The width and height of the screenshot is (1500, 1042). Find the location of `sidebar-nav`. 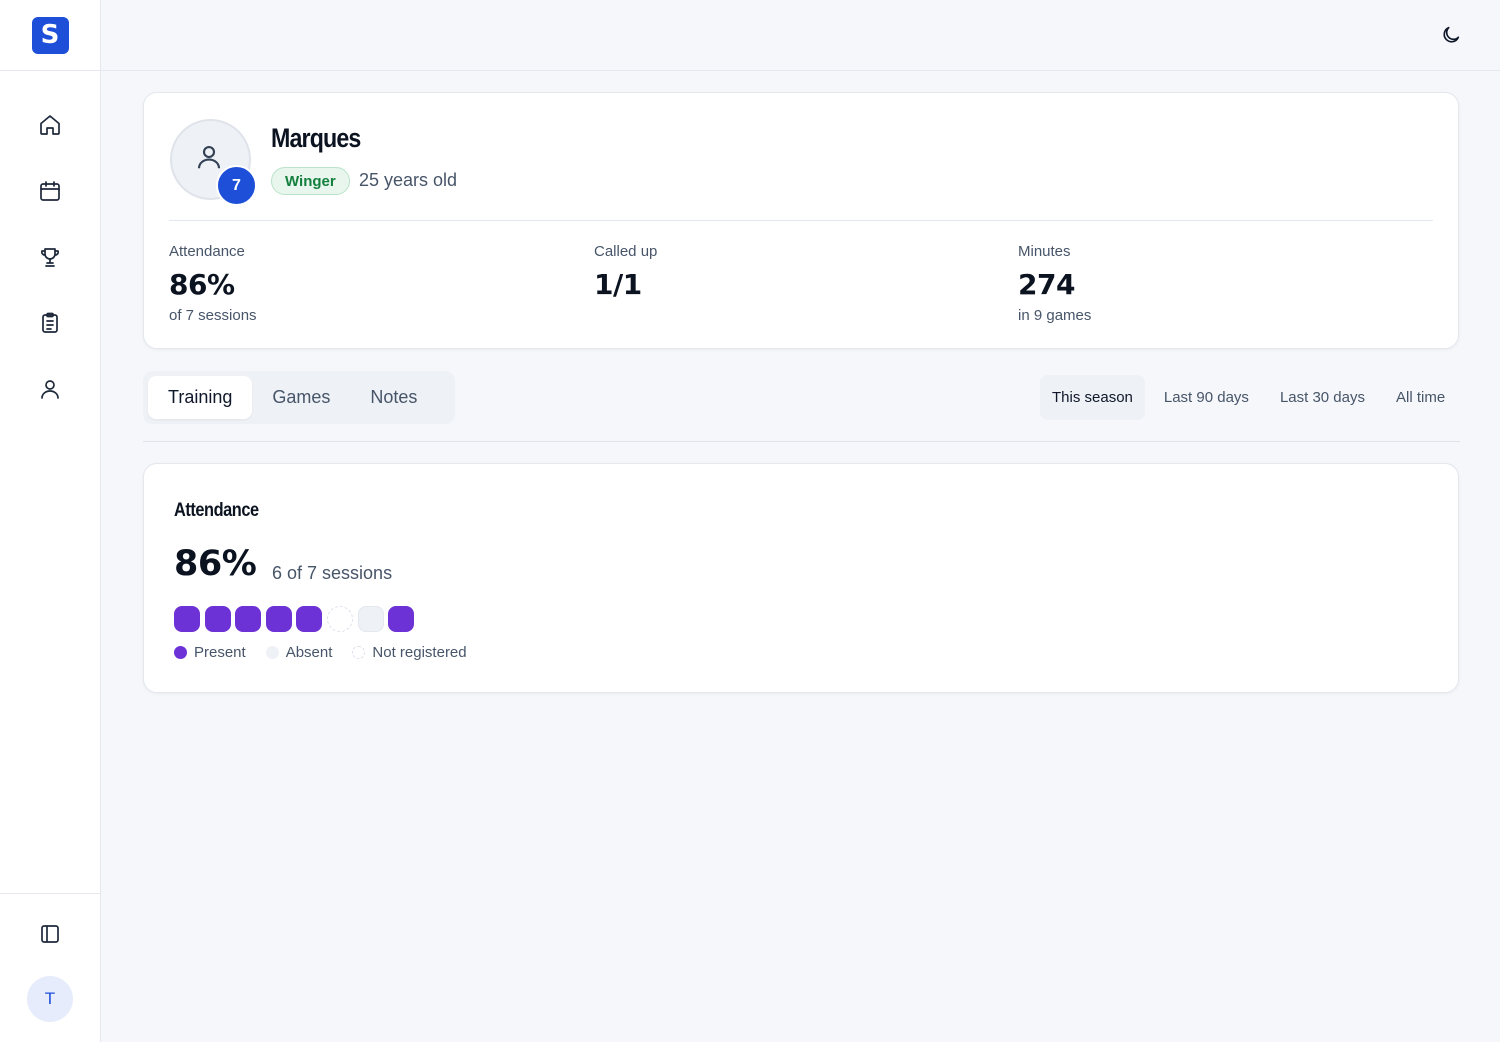

sidebar-nav is located at coordinates (50, 257).